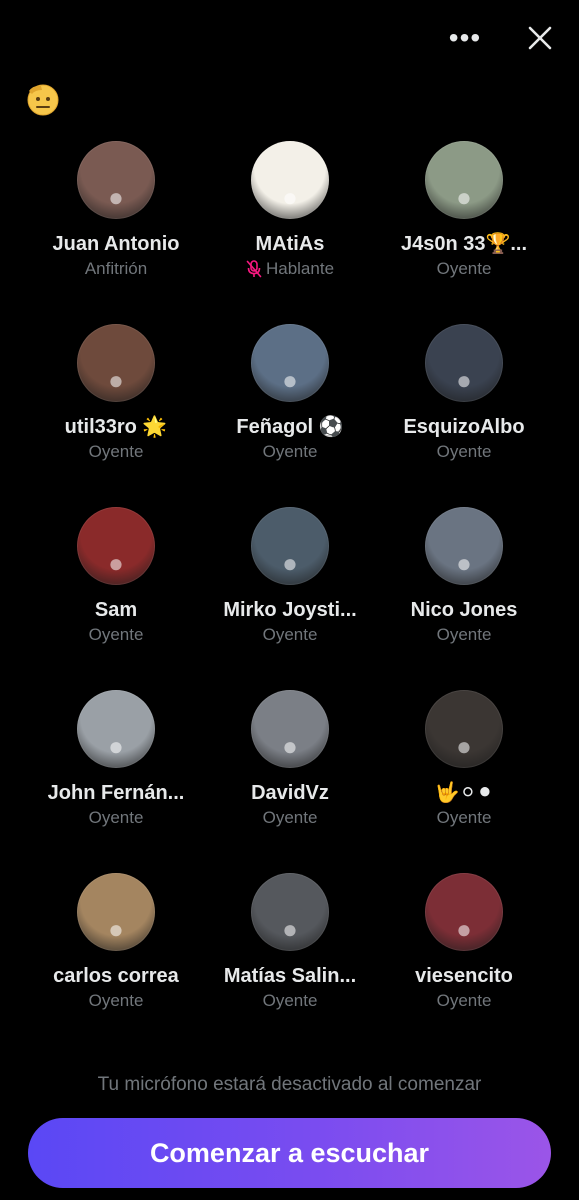 The image size is (579, 1200). What do you see at coordinates (254, 269) in the screenshot?
I see `mic-off-icon` at bounding box center [254, 269].